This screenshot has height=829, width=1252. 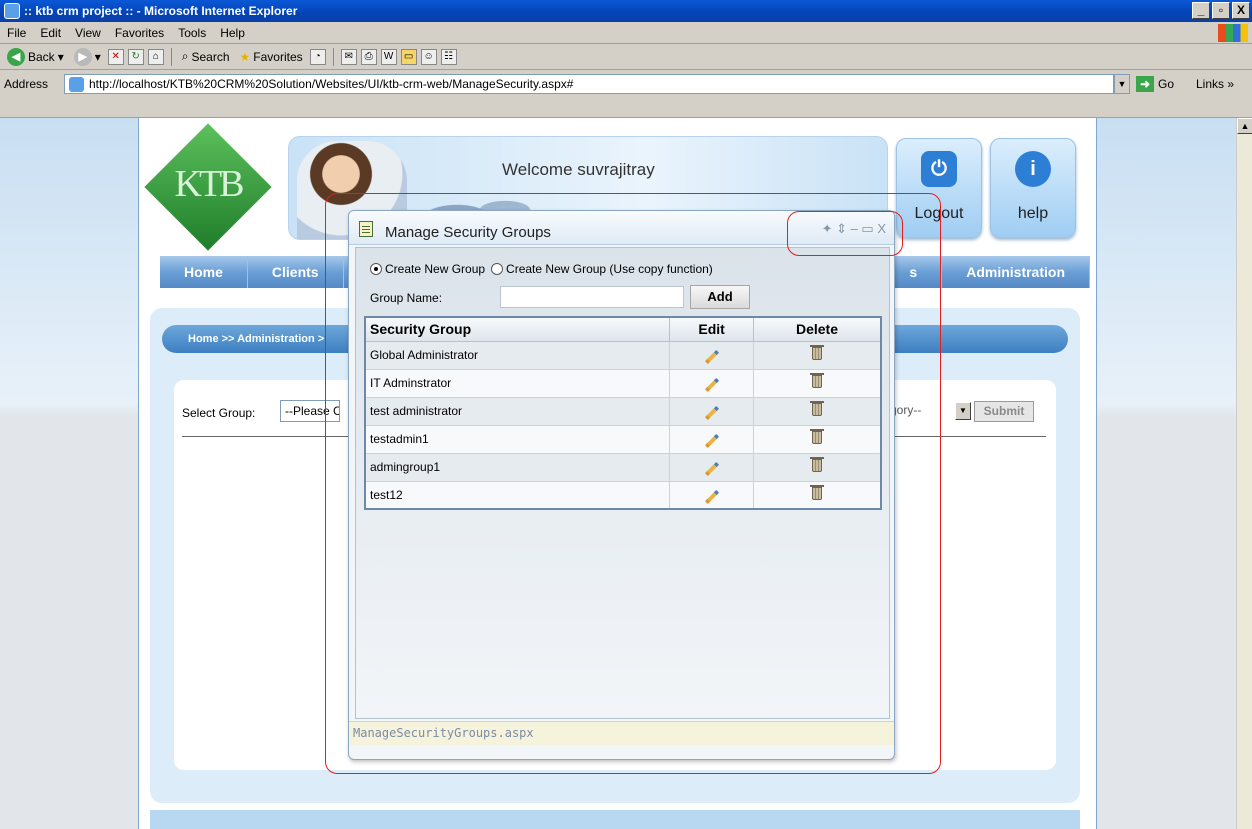 I want to click on go-arrow-icon: ➜, so click(x=1145, y=84).